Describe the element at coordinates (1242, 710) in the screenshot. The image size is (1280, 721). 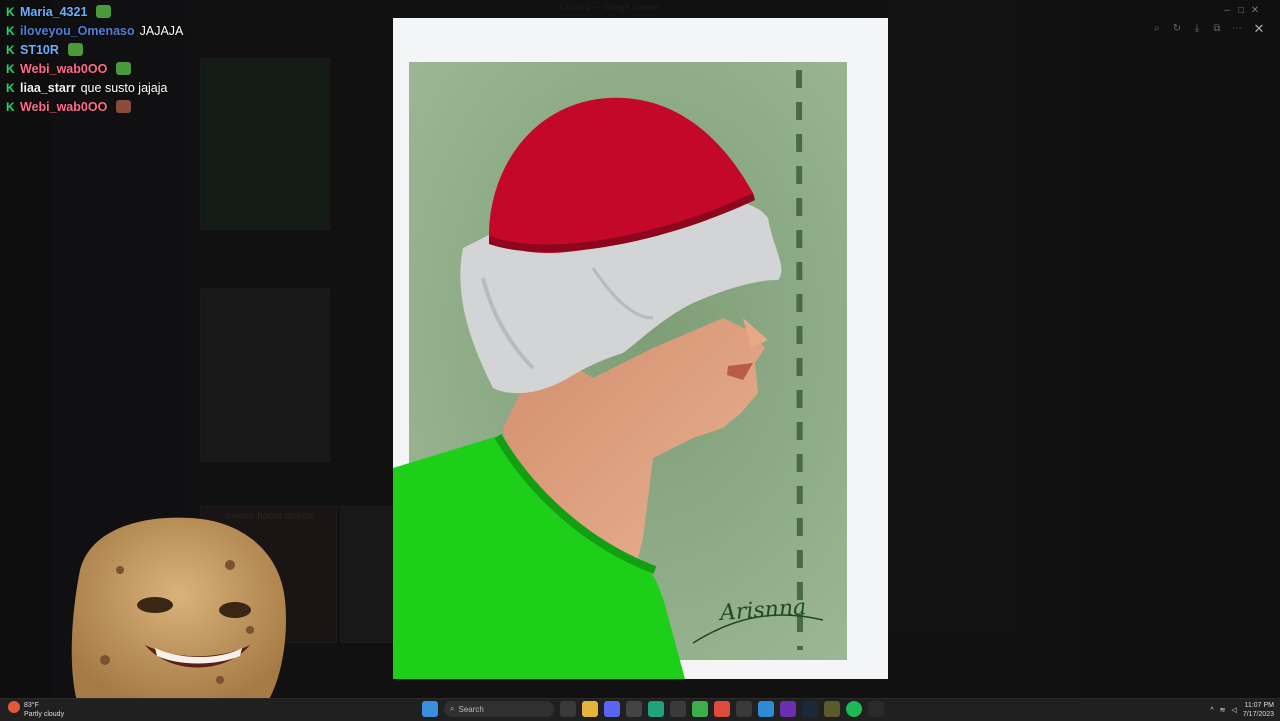
I see `system-tray: ^ ≋ ◁ 11:07 PM 7/17/2023` at that location.